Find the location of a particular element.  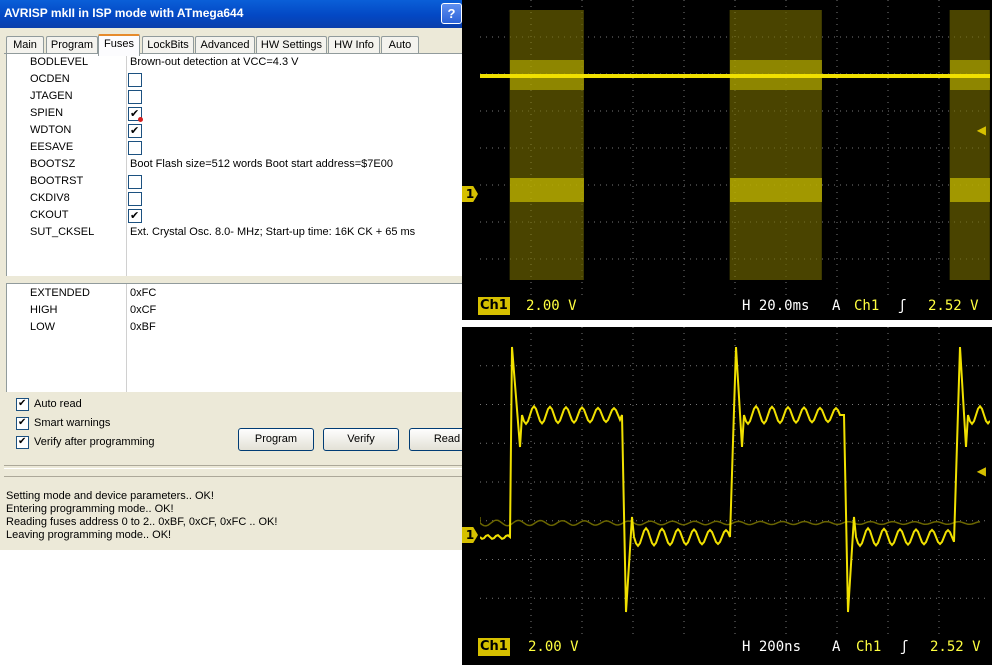

timebase: H 200ns is located at coordinates (772, 647).